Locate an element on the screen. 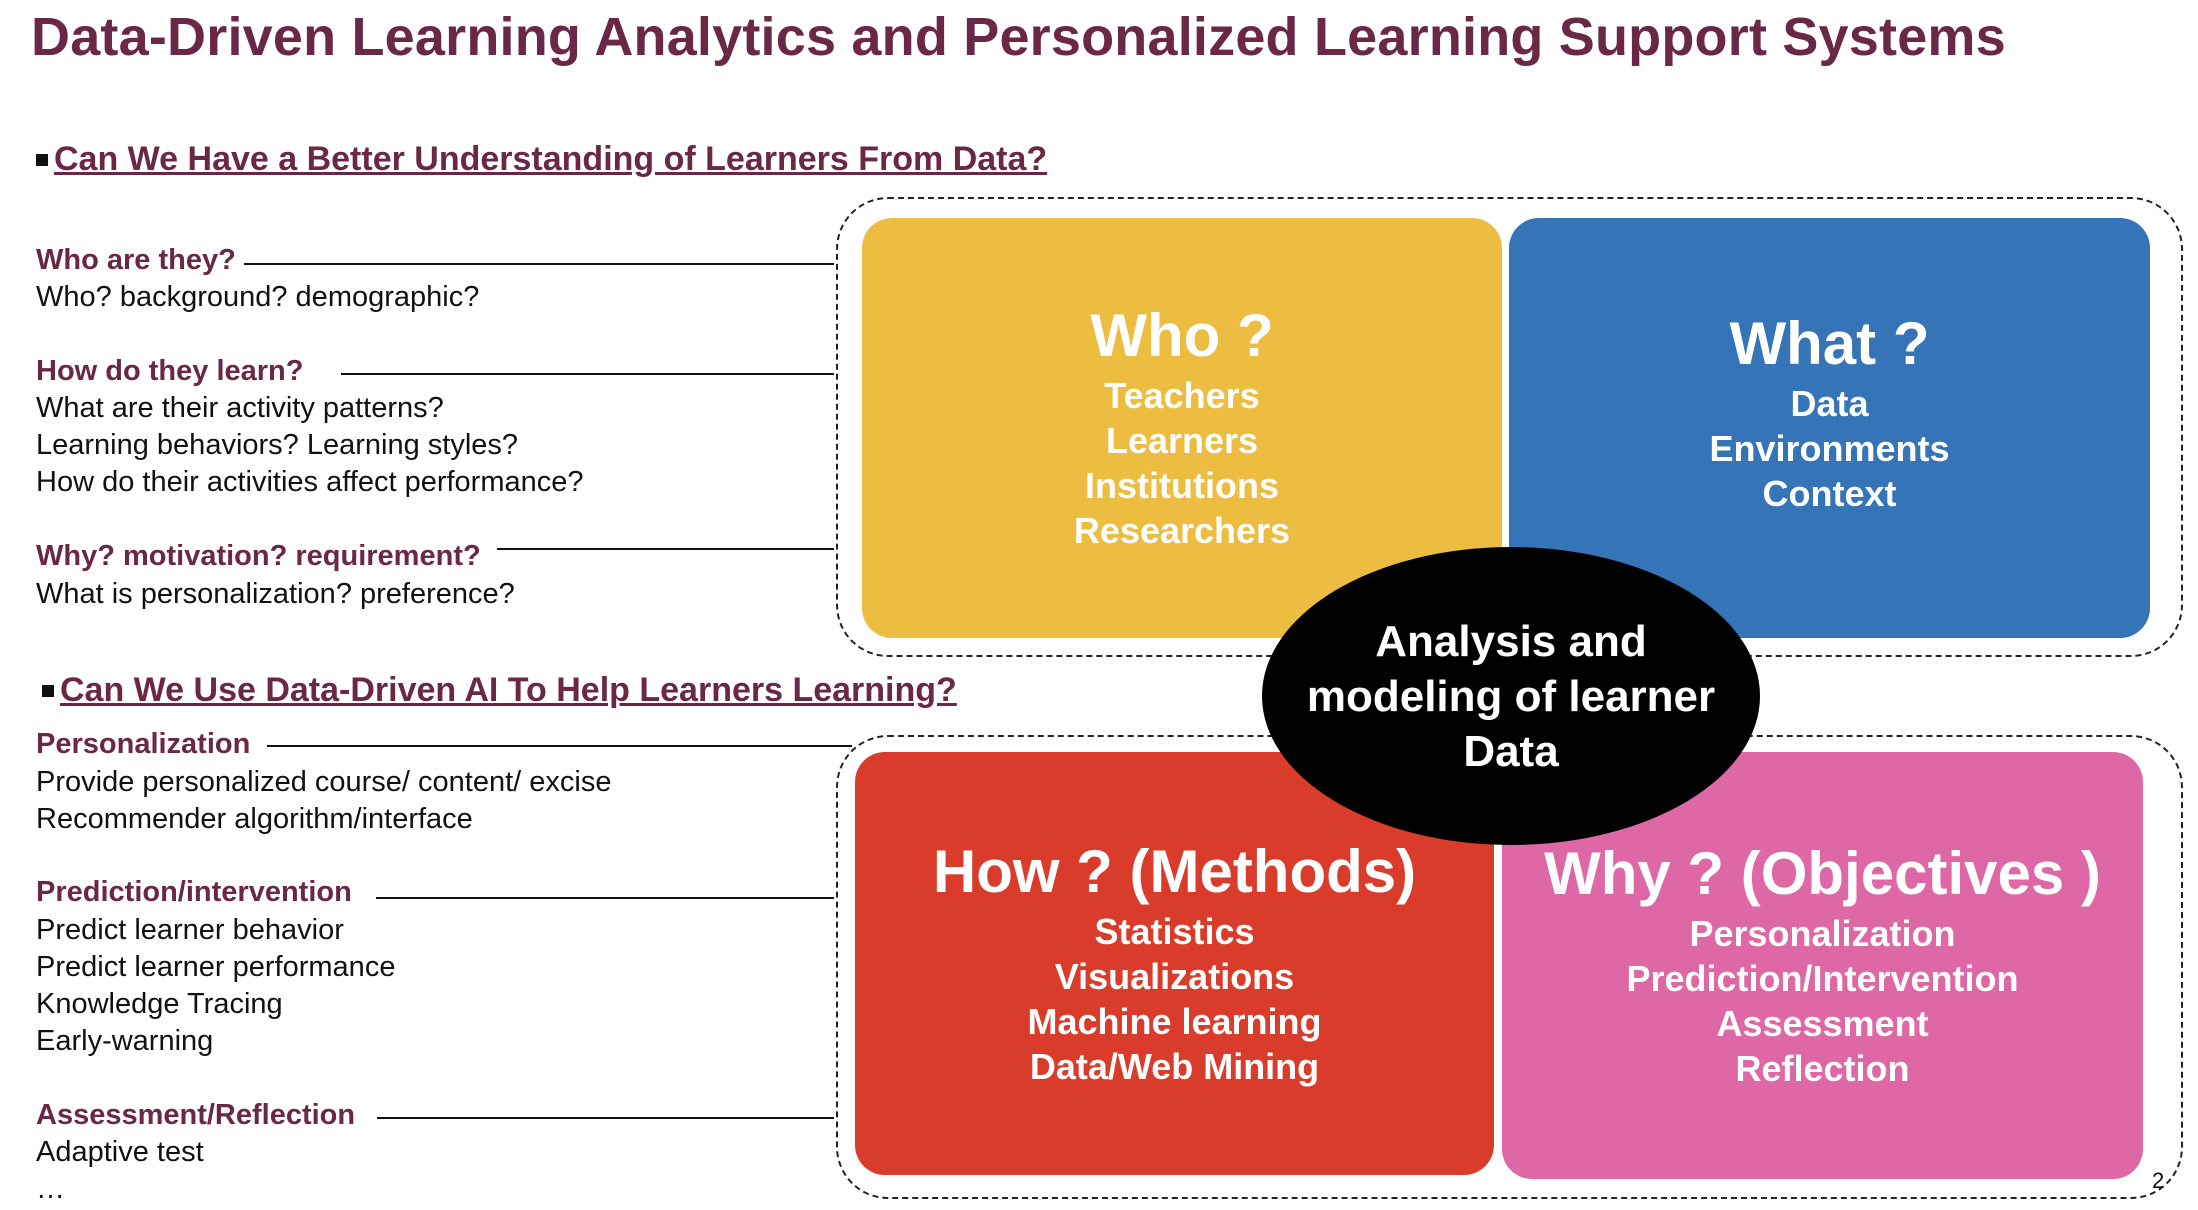 This screenshot has height=1210, width=2198. center-line: modeling of learner is located at coordinates (1511, 696).